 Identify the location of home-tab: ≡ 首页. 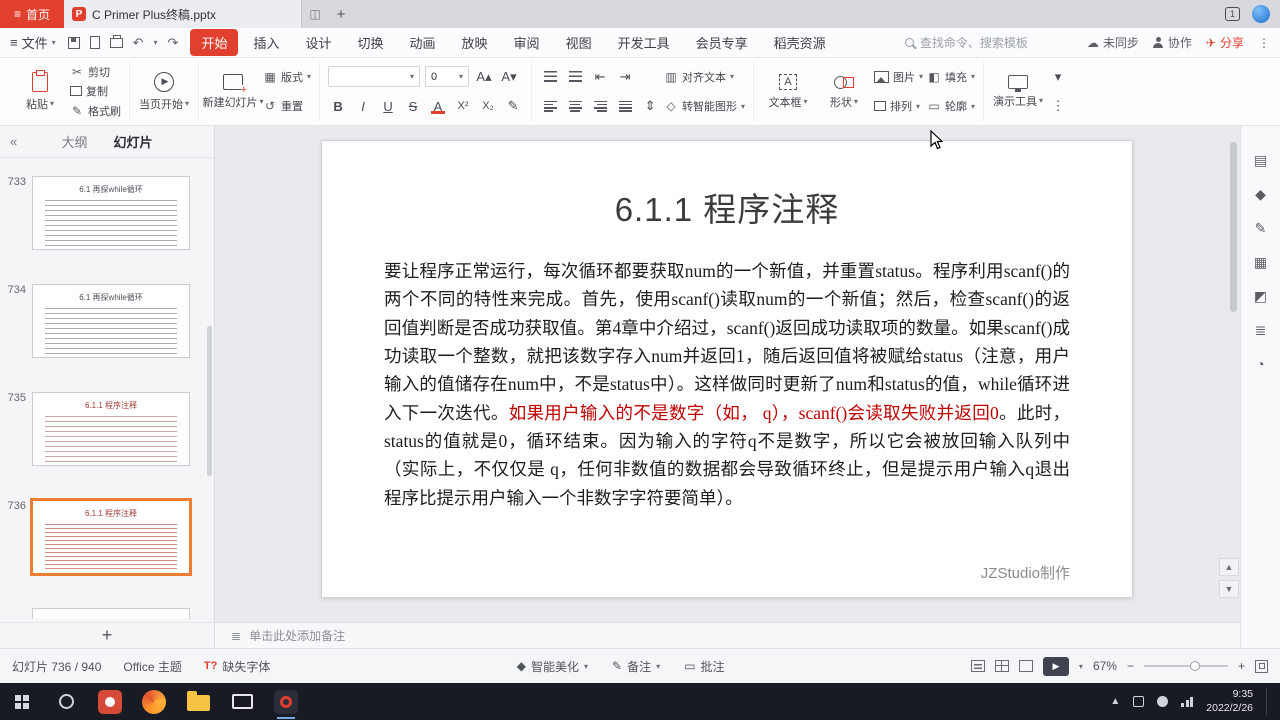
(32, 14).